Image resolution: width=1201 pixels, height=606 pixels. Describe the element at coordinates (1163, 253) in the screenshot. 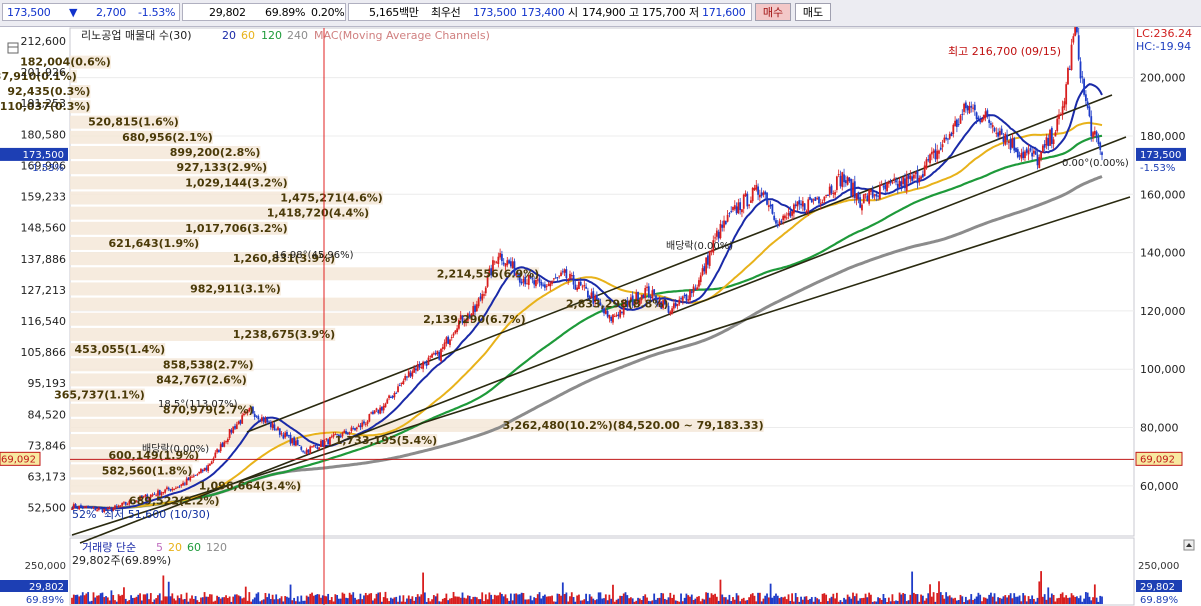

I see `right-tick-label: 140,000` at that location.